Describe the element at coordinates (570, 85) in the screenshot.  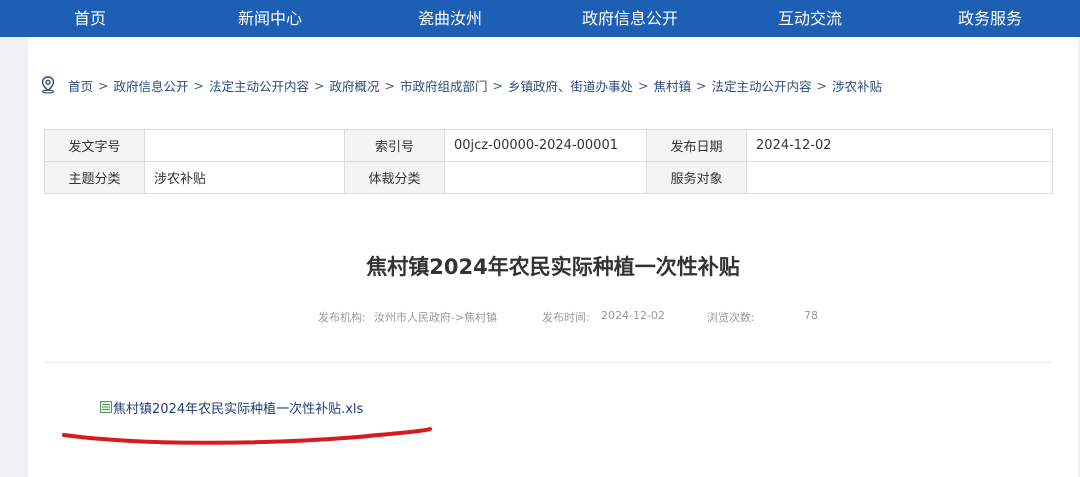
I see `breadcrumb-item-townships: 乡镇政府、街道办事处` at that location.